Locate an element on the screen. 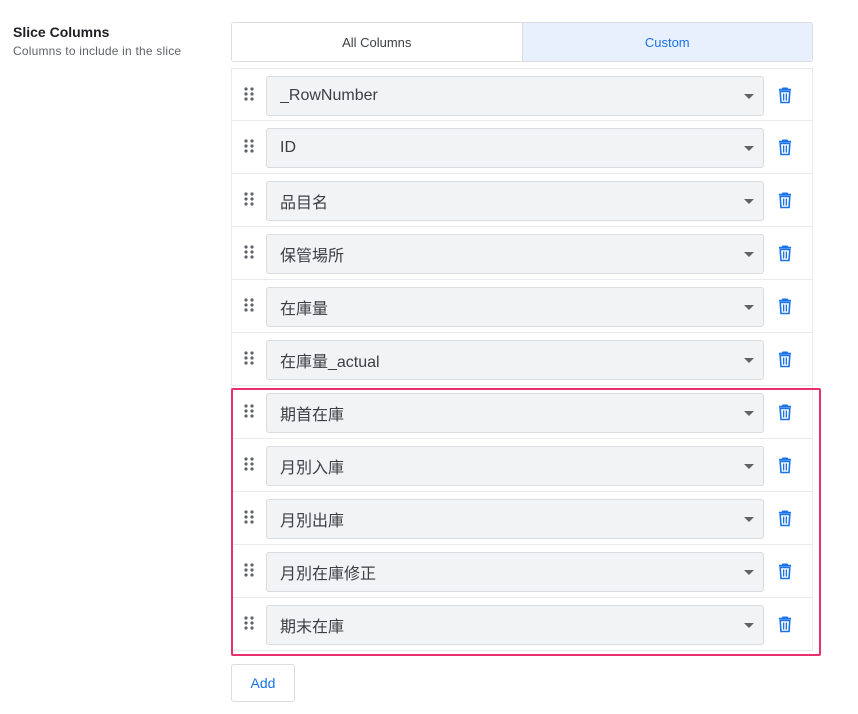  column-select-value: 月別入庫 is located at coordinates (312, 468).